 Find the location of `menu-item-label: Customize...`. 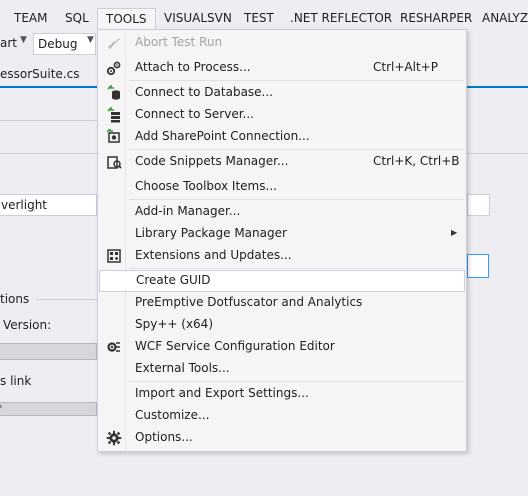

menu-item-label: Customize... is located at coordinates (172, 415).